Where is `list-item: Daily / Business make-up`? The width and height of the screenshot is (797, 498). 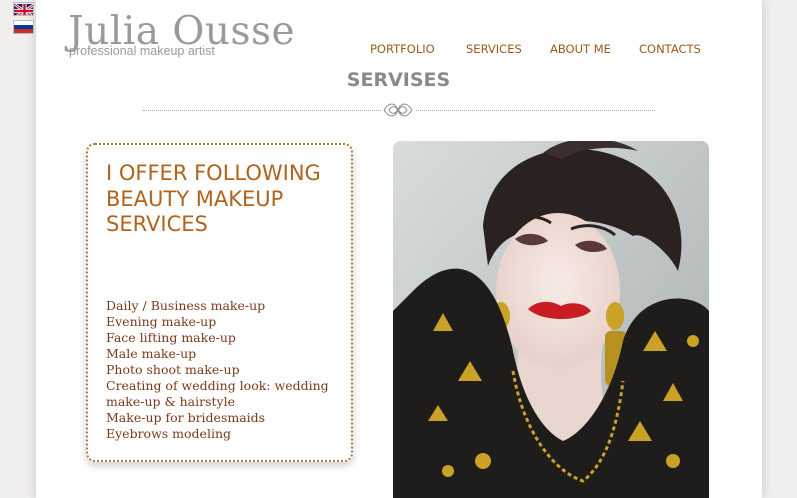
list-item: Daily / Business make-up is located at coordinates (186, 305).